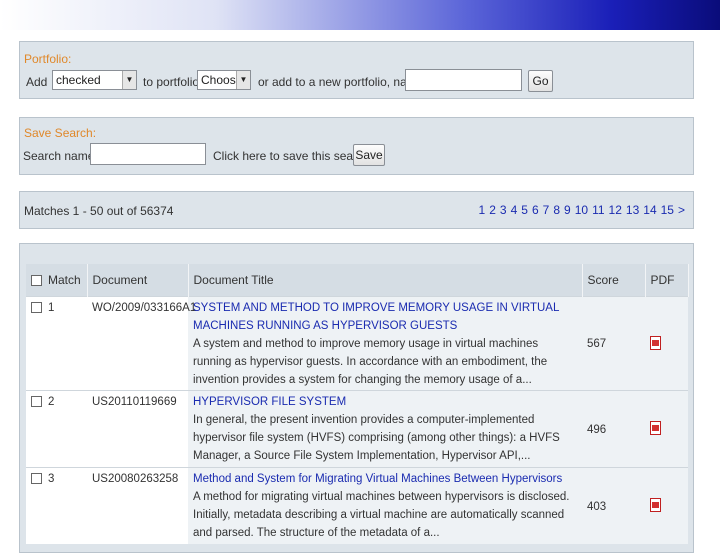 The height and width of the screenshot is (553, 720). I want to click on row-number: 1, so click(51, 307).